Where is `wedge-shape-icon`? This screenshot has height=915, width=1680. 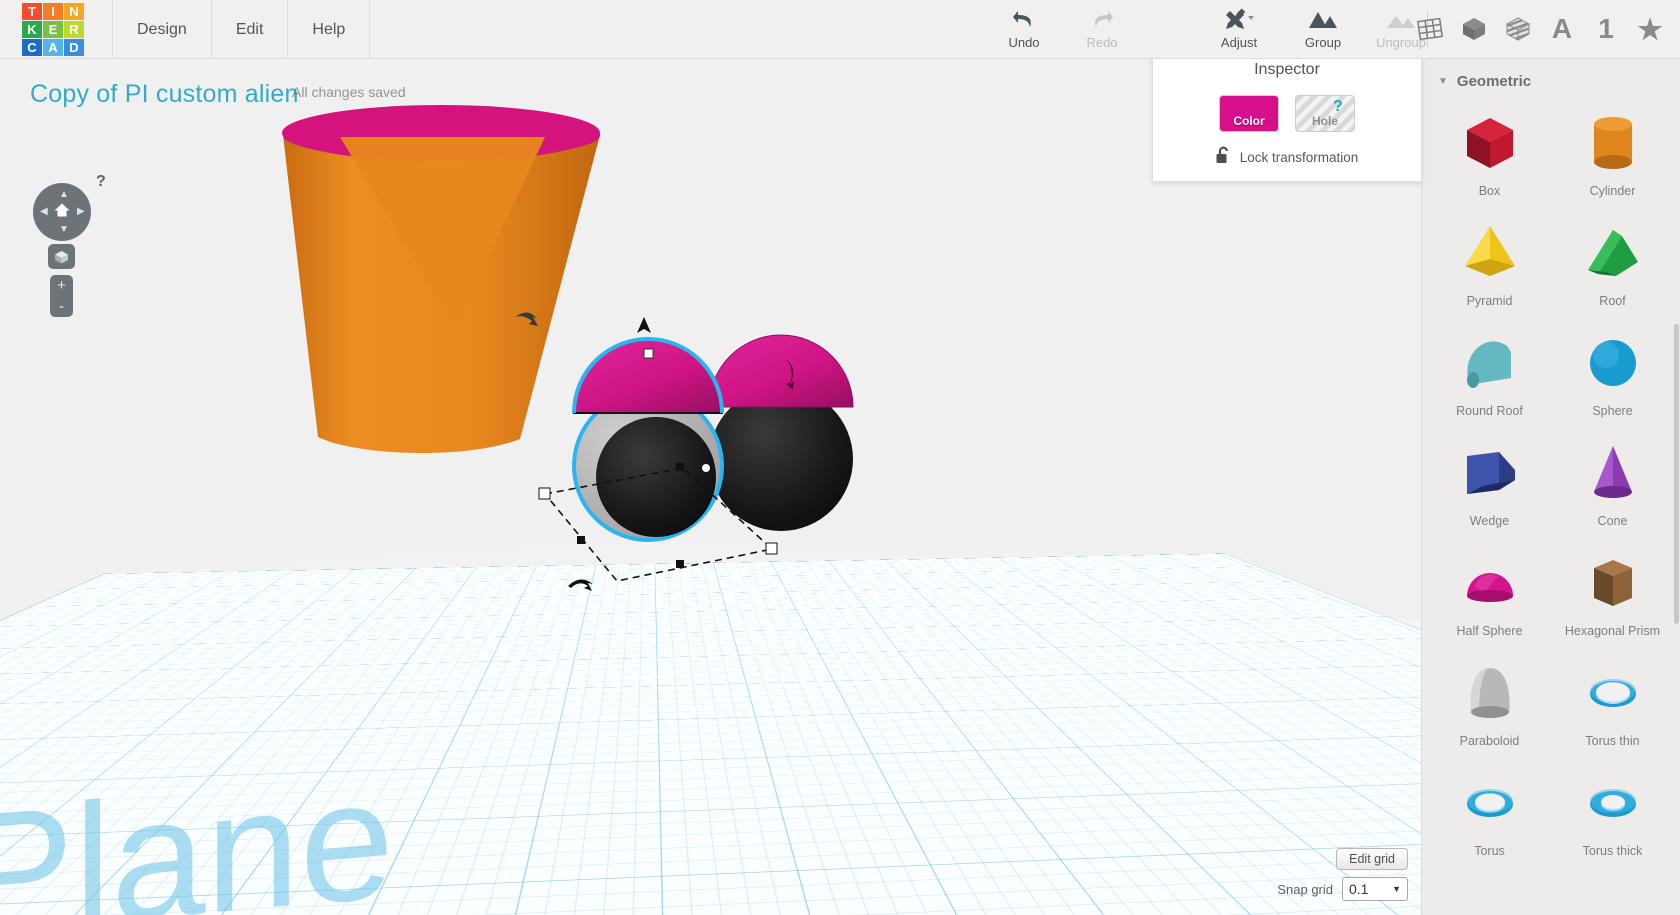 wedge-shape-icon is located at coordinates (1489, 473).